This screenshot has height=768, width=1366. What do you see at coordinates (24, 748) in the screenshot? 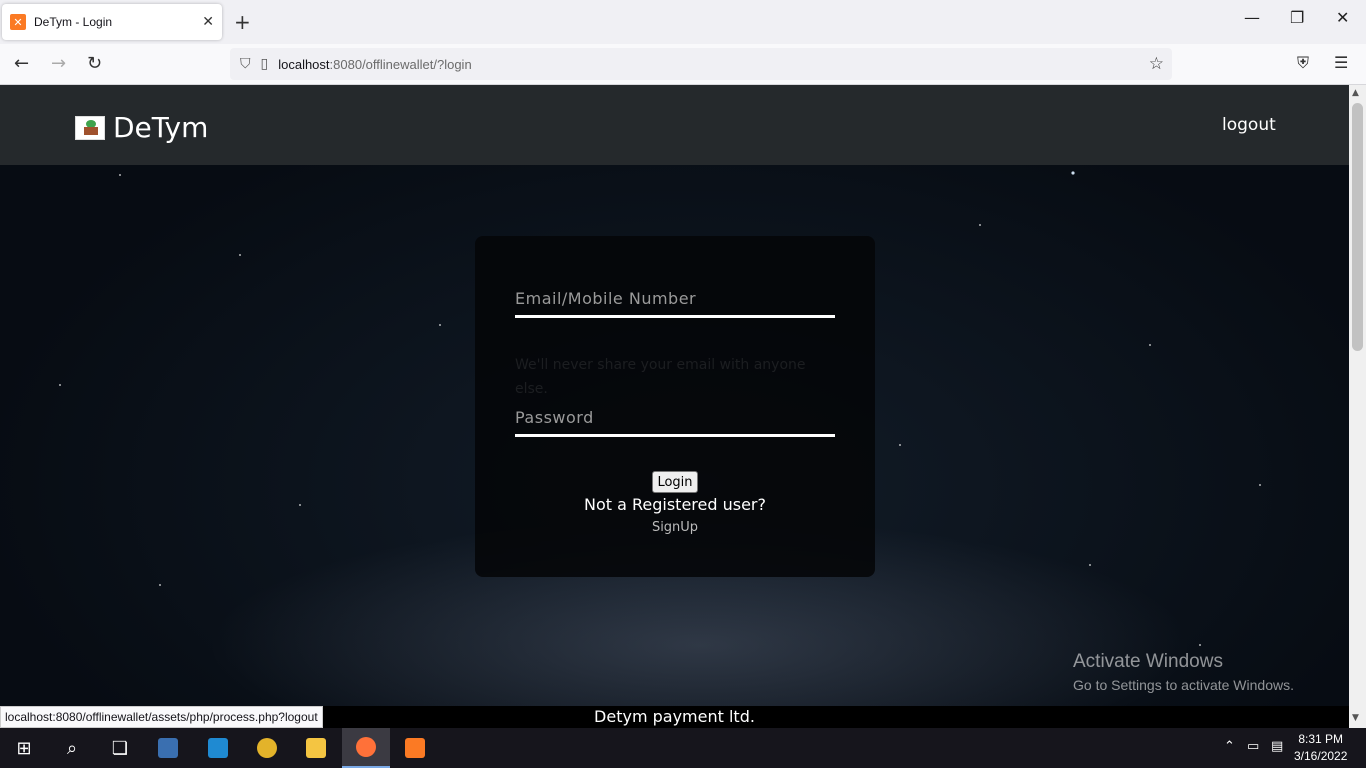
I see `windows-start-icon: ⊞` at bounding box center [24, 748].